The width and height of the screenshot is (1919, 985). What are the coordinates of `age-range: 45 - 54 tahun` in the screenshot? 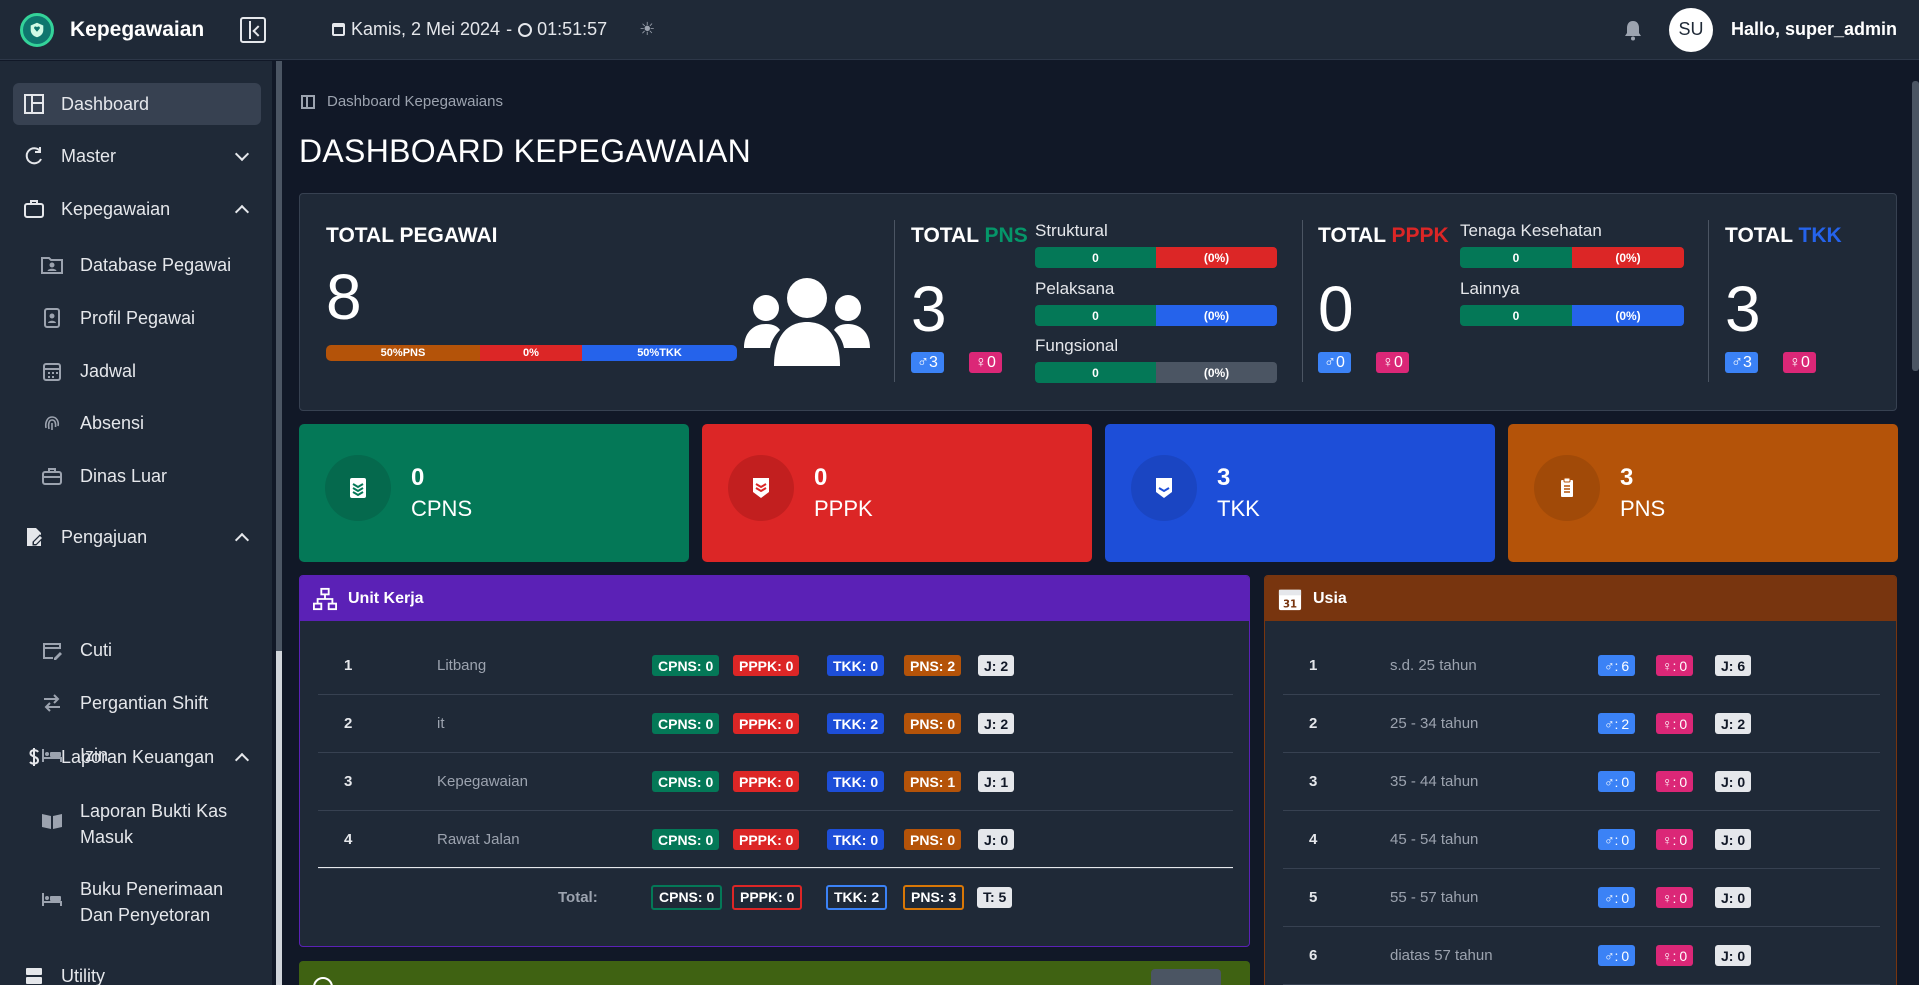 It's located at (1434, 839).